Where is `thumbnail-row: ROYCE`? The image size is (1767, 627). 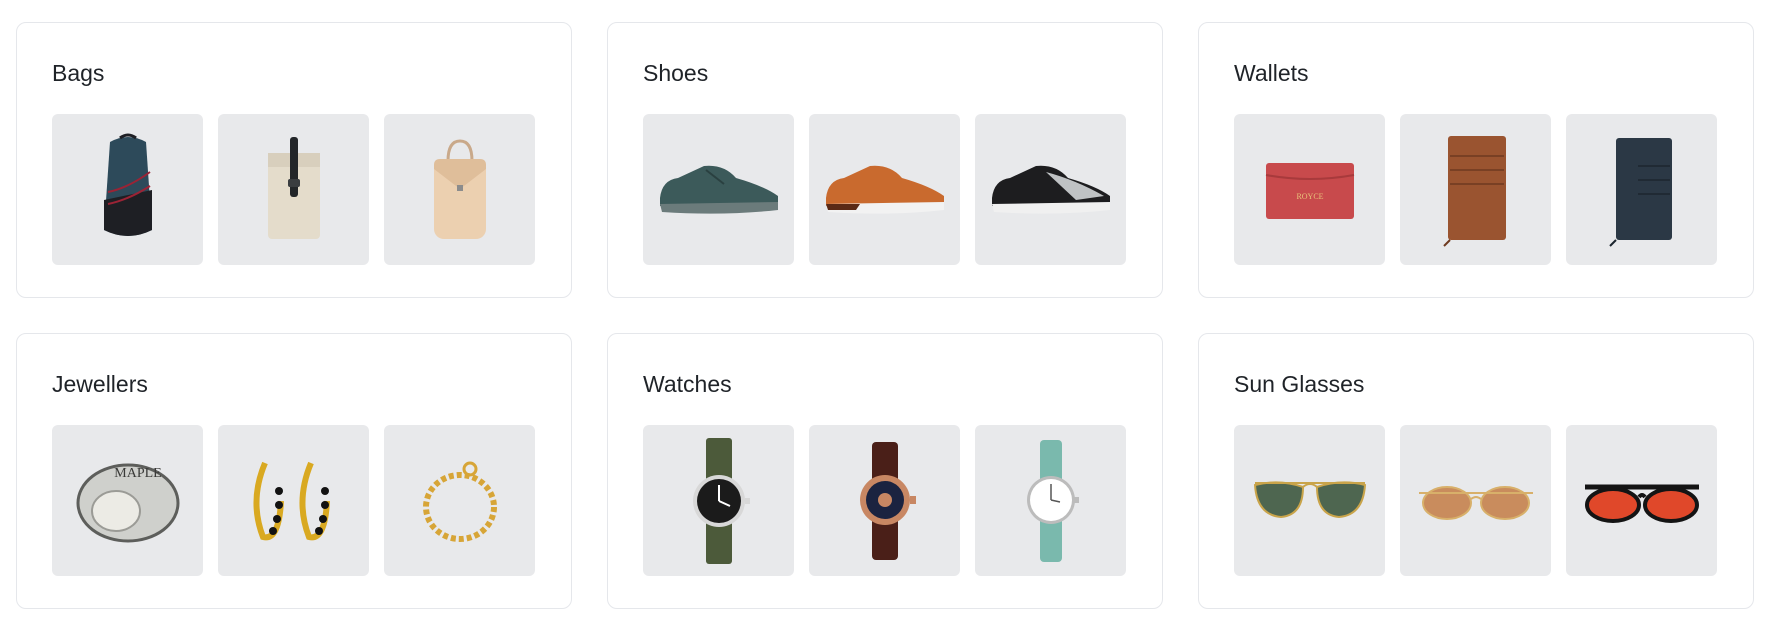 thumbnail-row: ROYCE is located at coordinates (1476, 189).